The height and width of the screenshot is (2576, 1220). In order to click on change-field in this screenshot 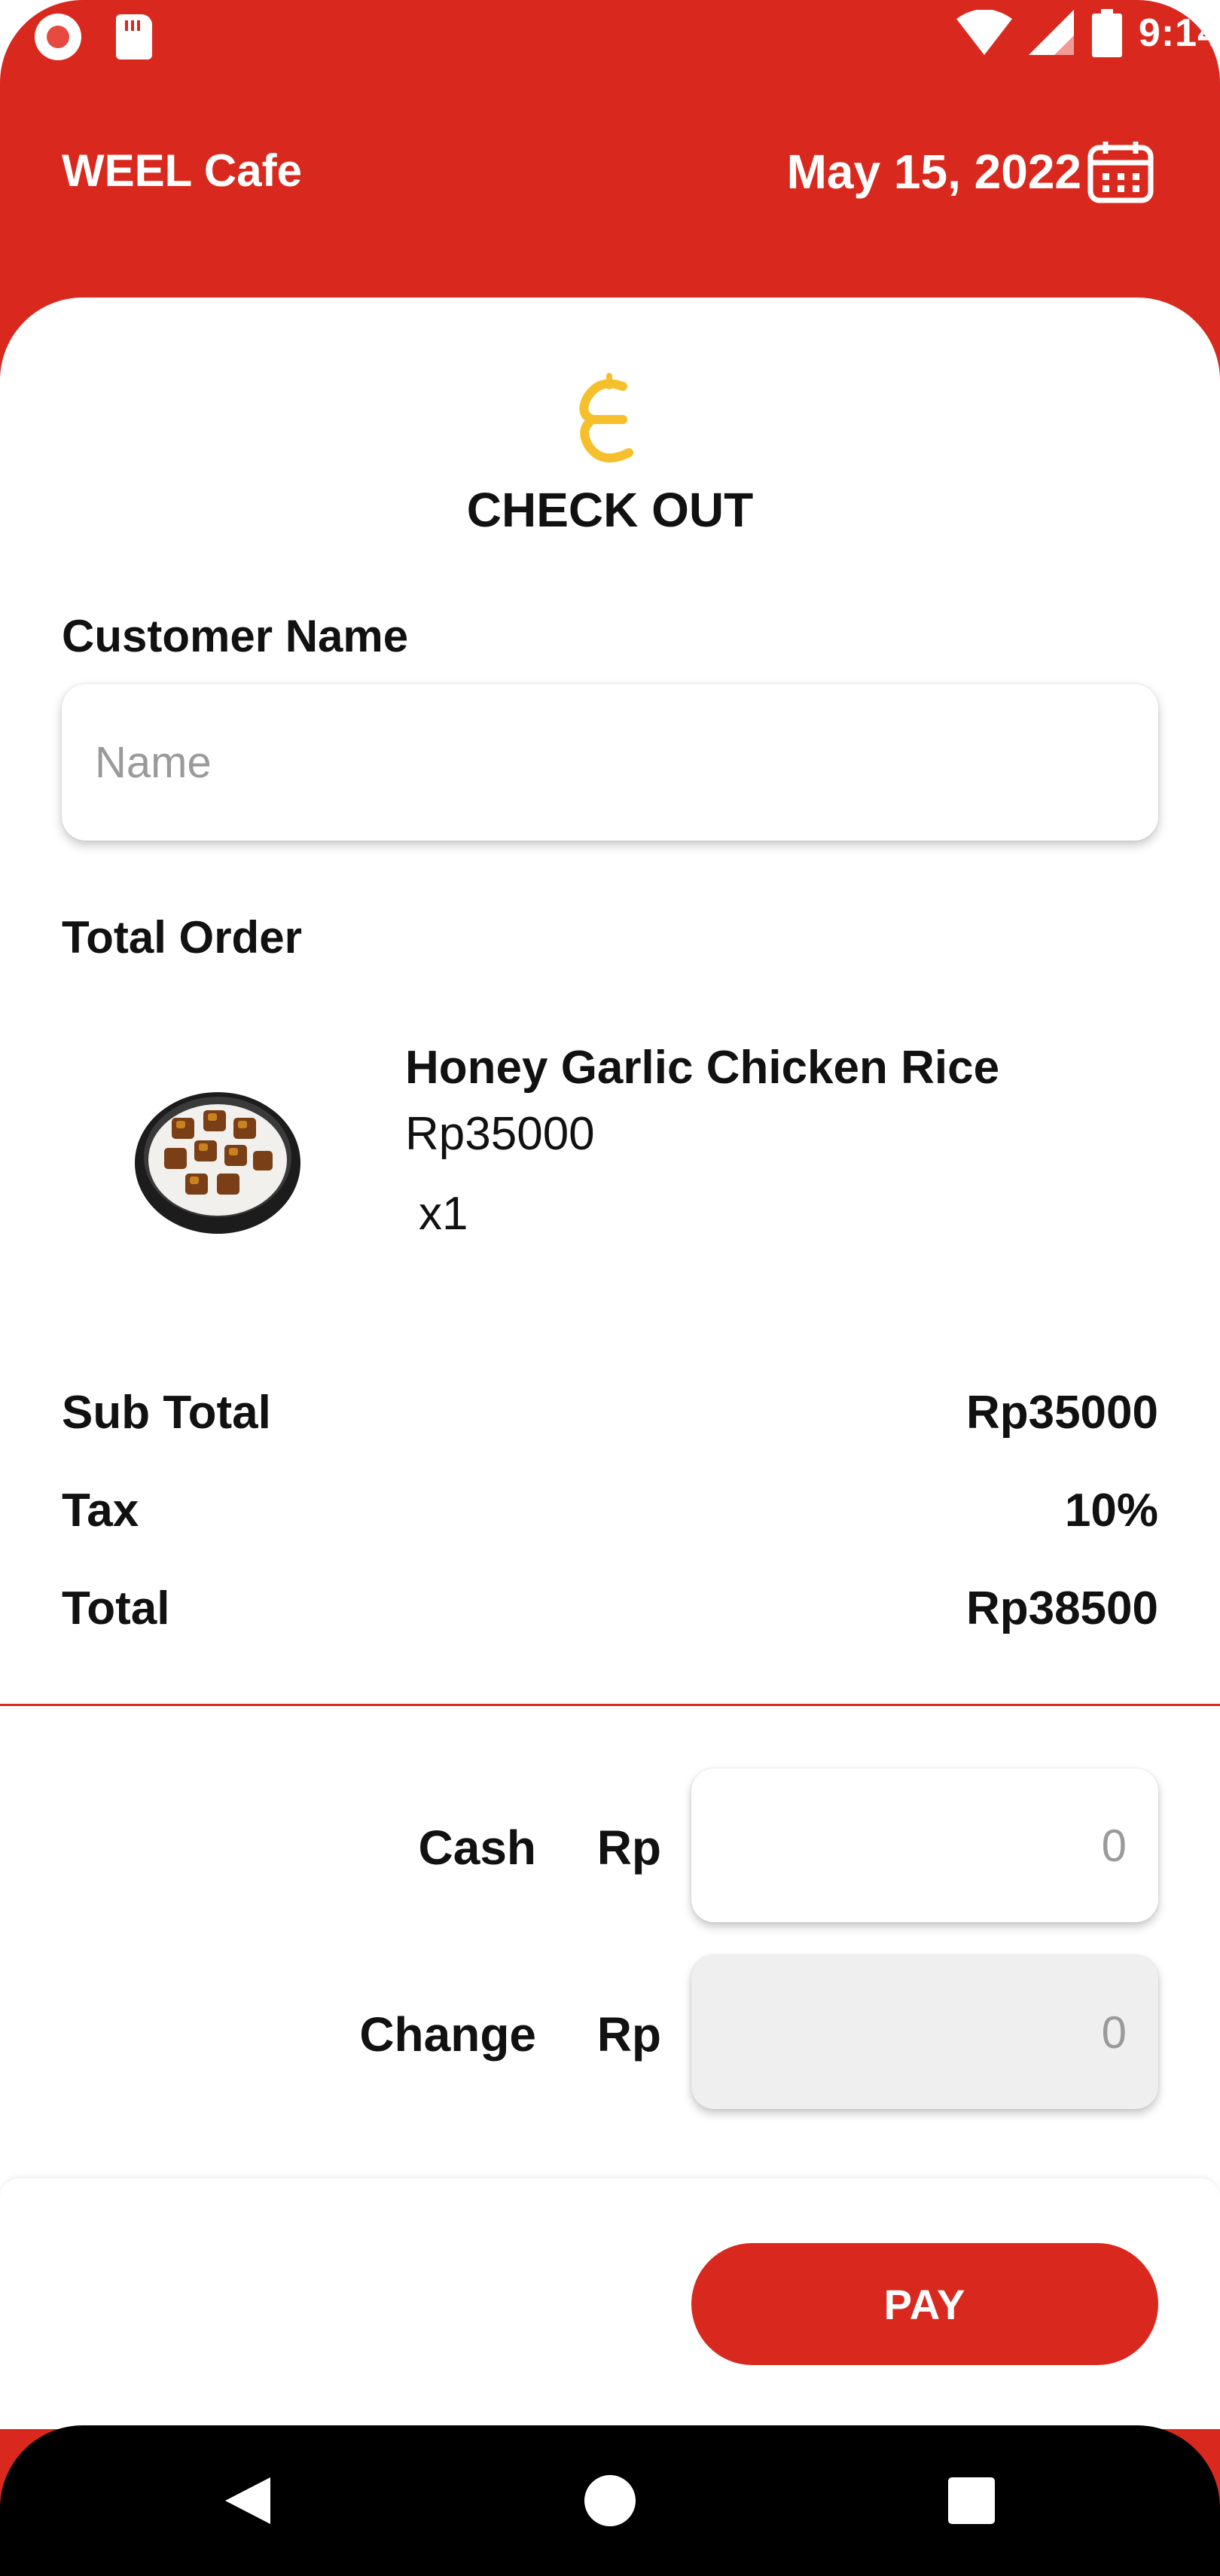, I will do `click(924, 2032)`.